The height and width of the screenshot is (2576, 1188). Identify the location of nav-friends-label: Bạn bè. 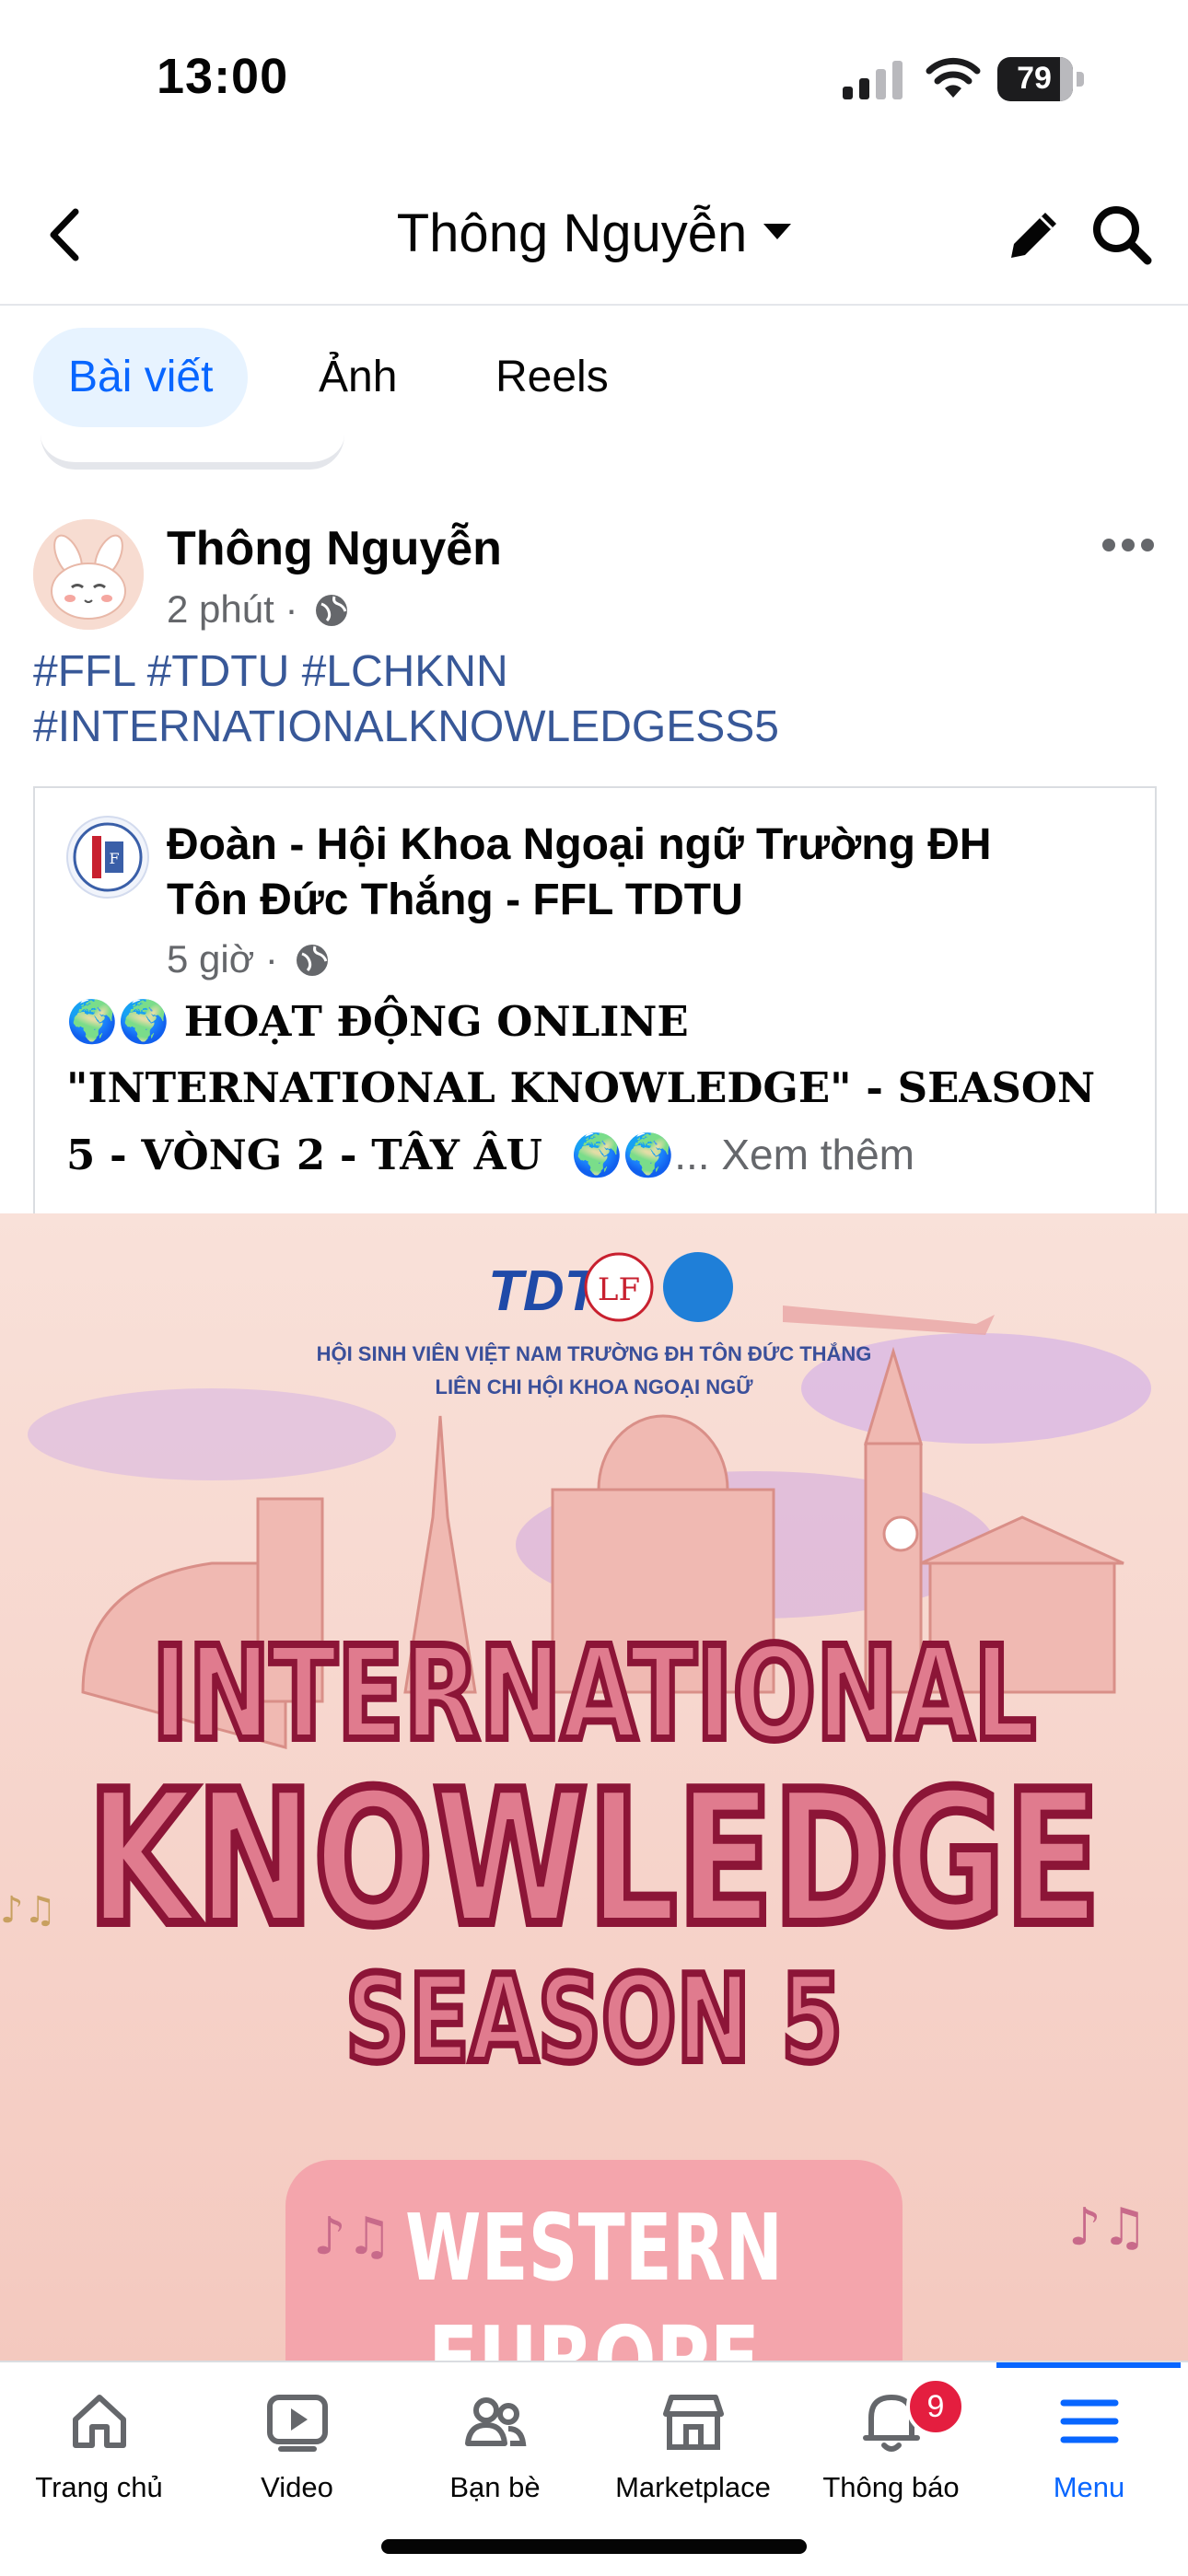
(495, 2487).